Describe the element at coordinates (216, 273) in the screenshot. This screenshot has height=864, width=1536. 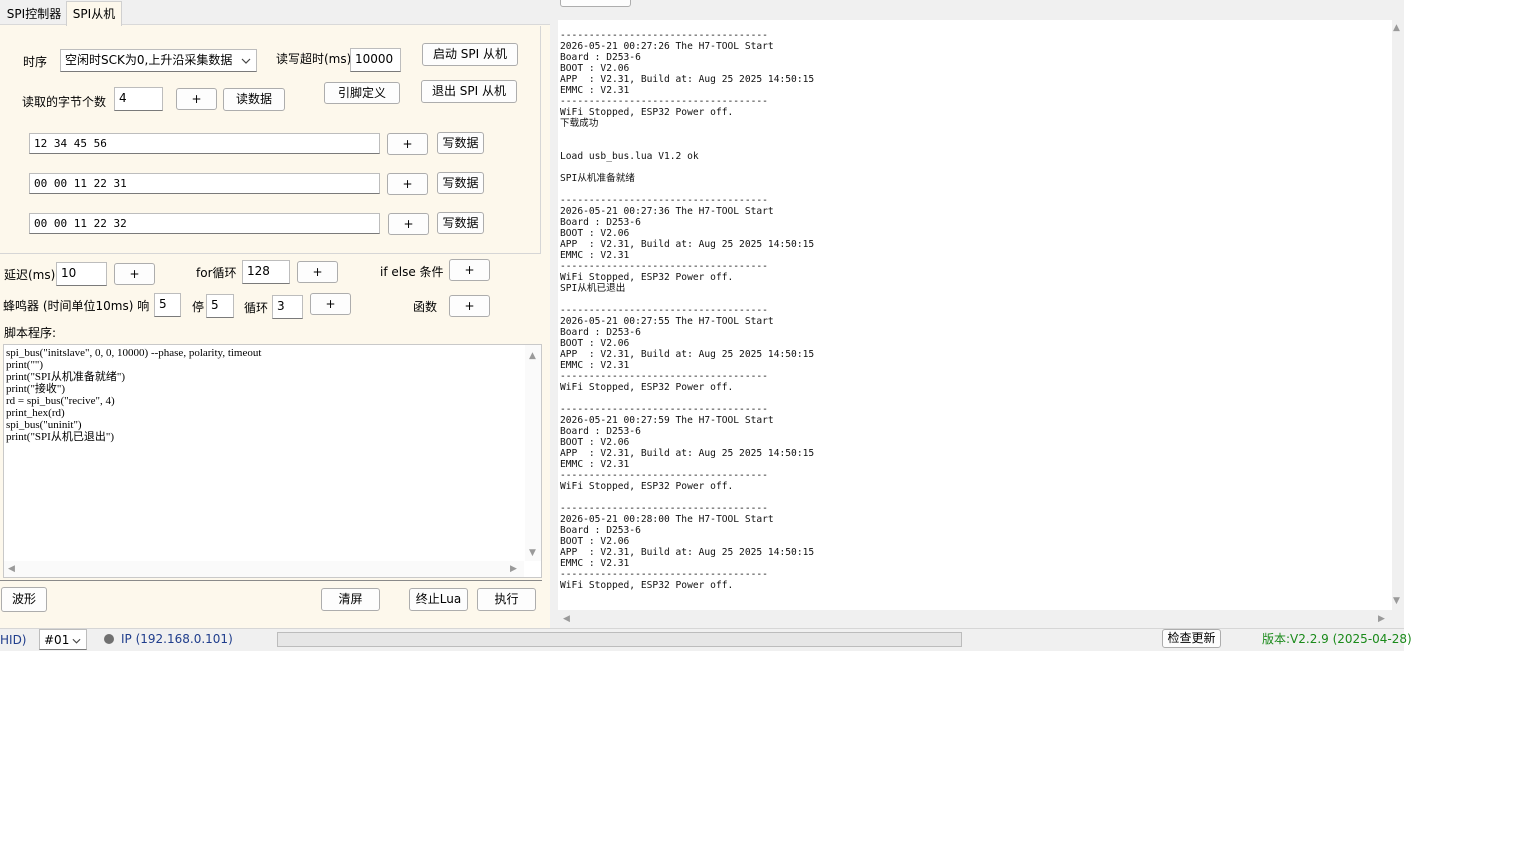
I see `for-loop-label: for循环` at that location.